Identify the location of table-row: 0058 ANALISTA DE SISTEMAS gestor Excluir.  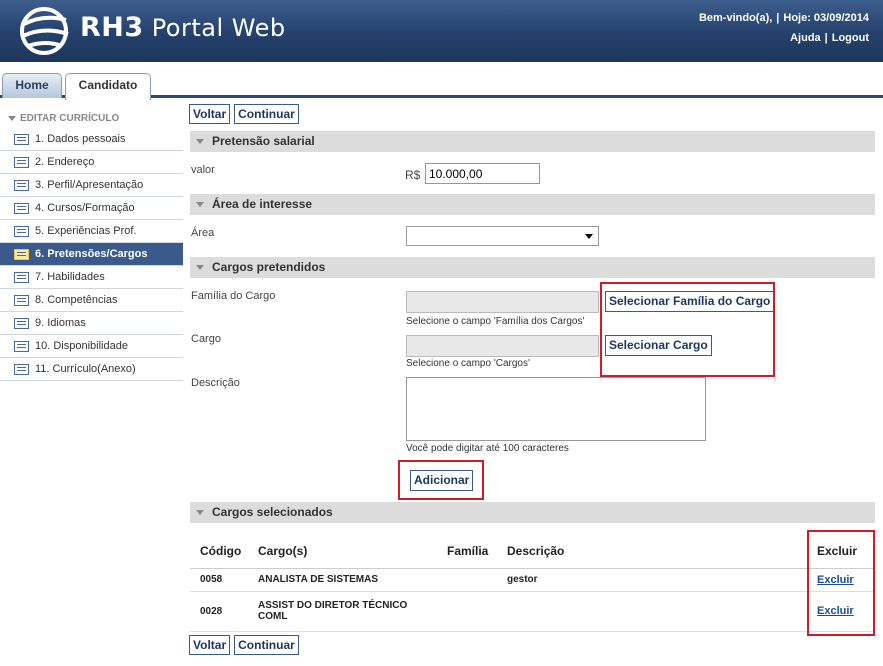
(532, 580).